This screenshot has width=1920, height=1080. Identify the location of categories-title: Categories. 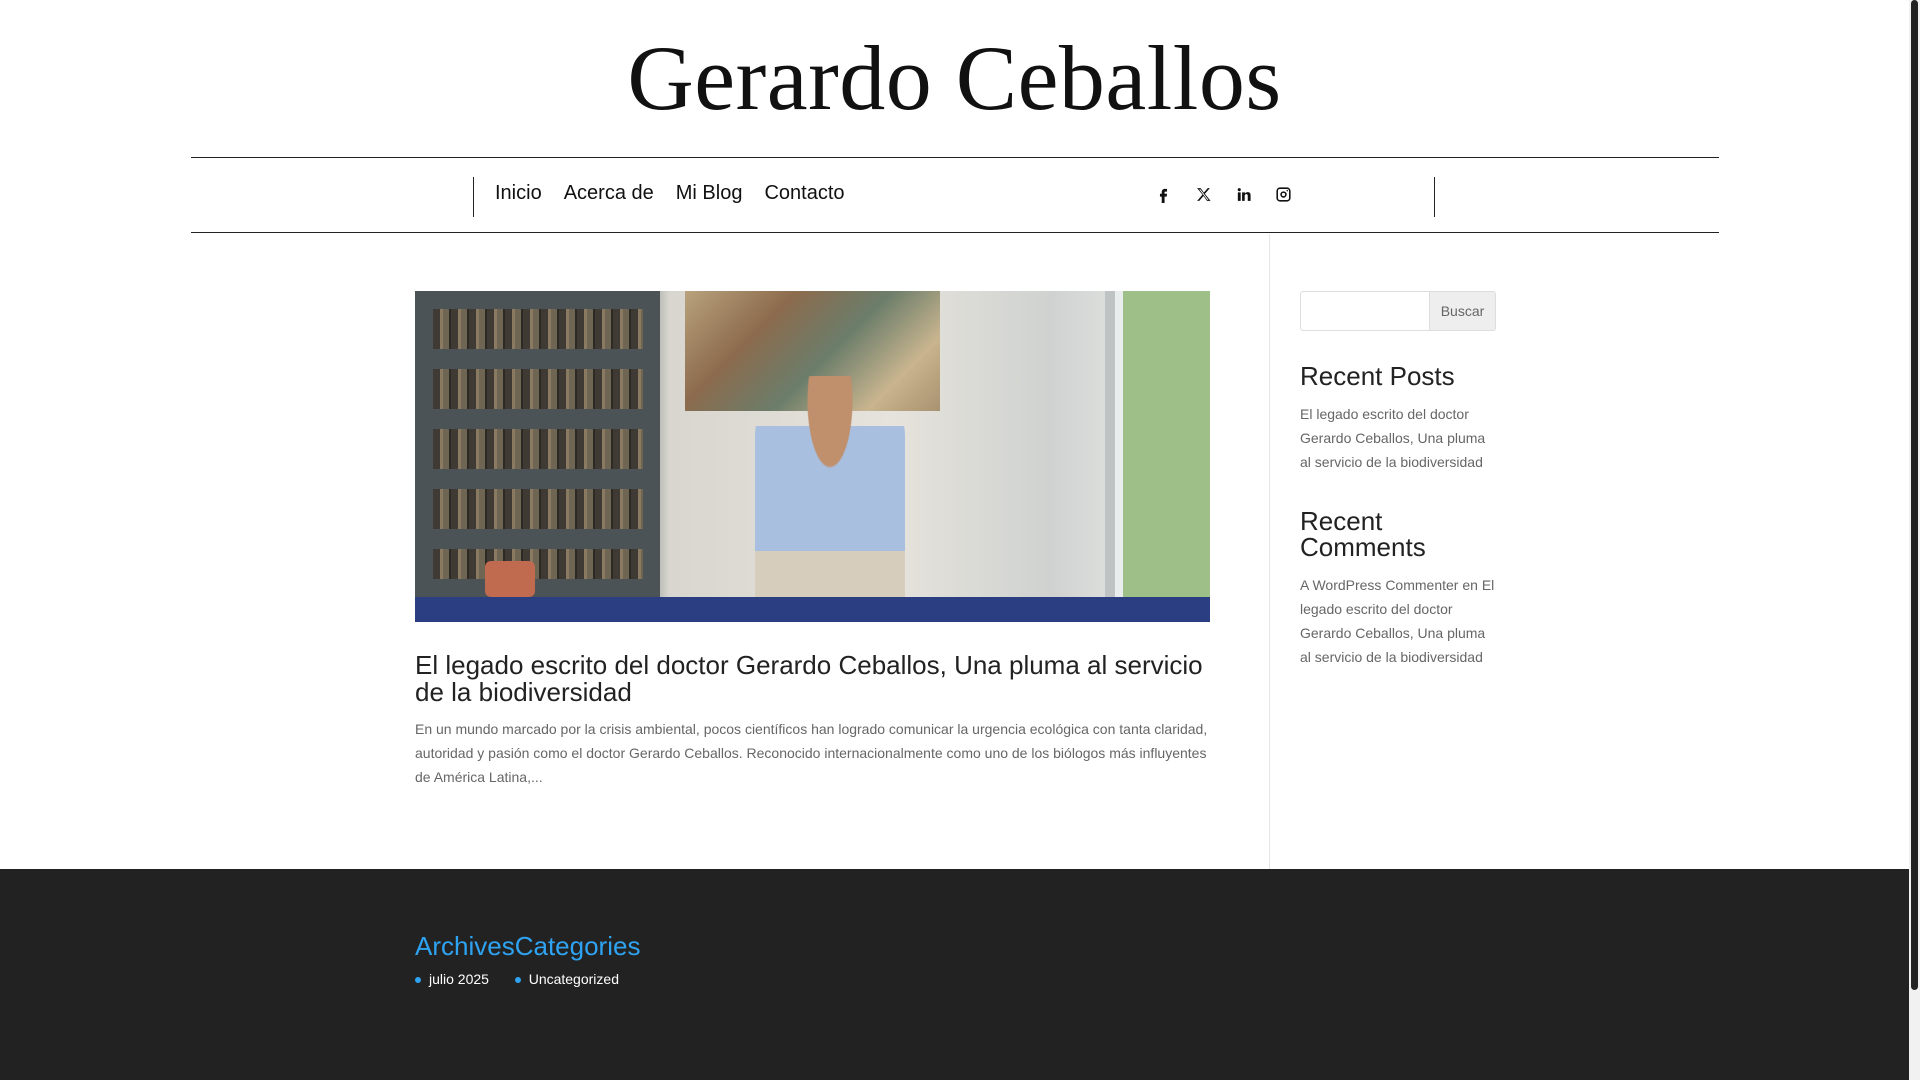
(577, 946).